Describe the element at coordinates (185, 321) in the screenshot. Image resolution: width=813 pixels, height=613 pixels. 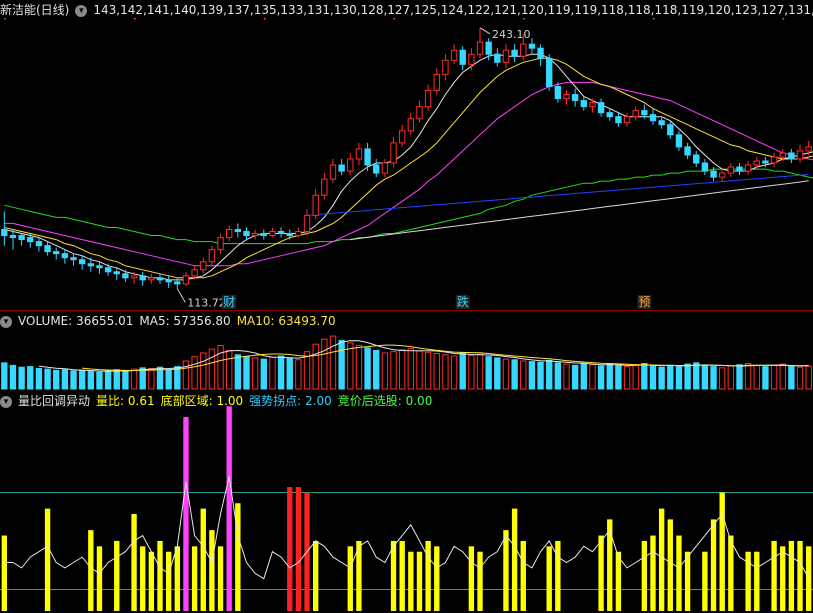
I see `vol-ma5-label: MA5: 57356.80` at that location.